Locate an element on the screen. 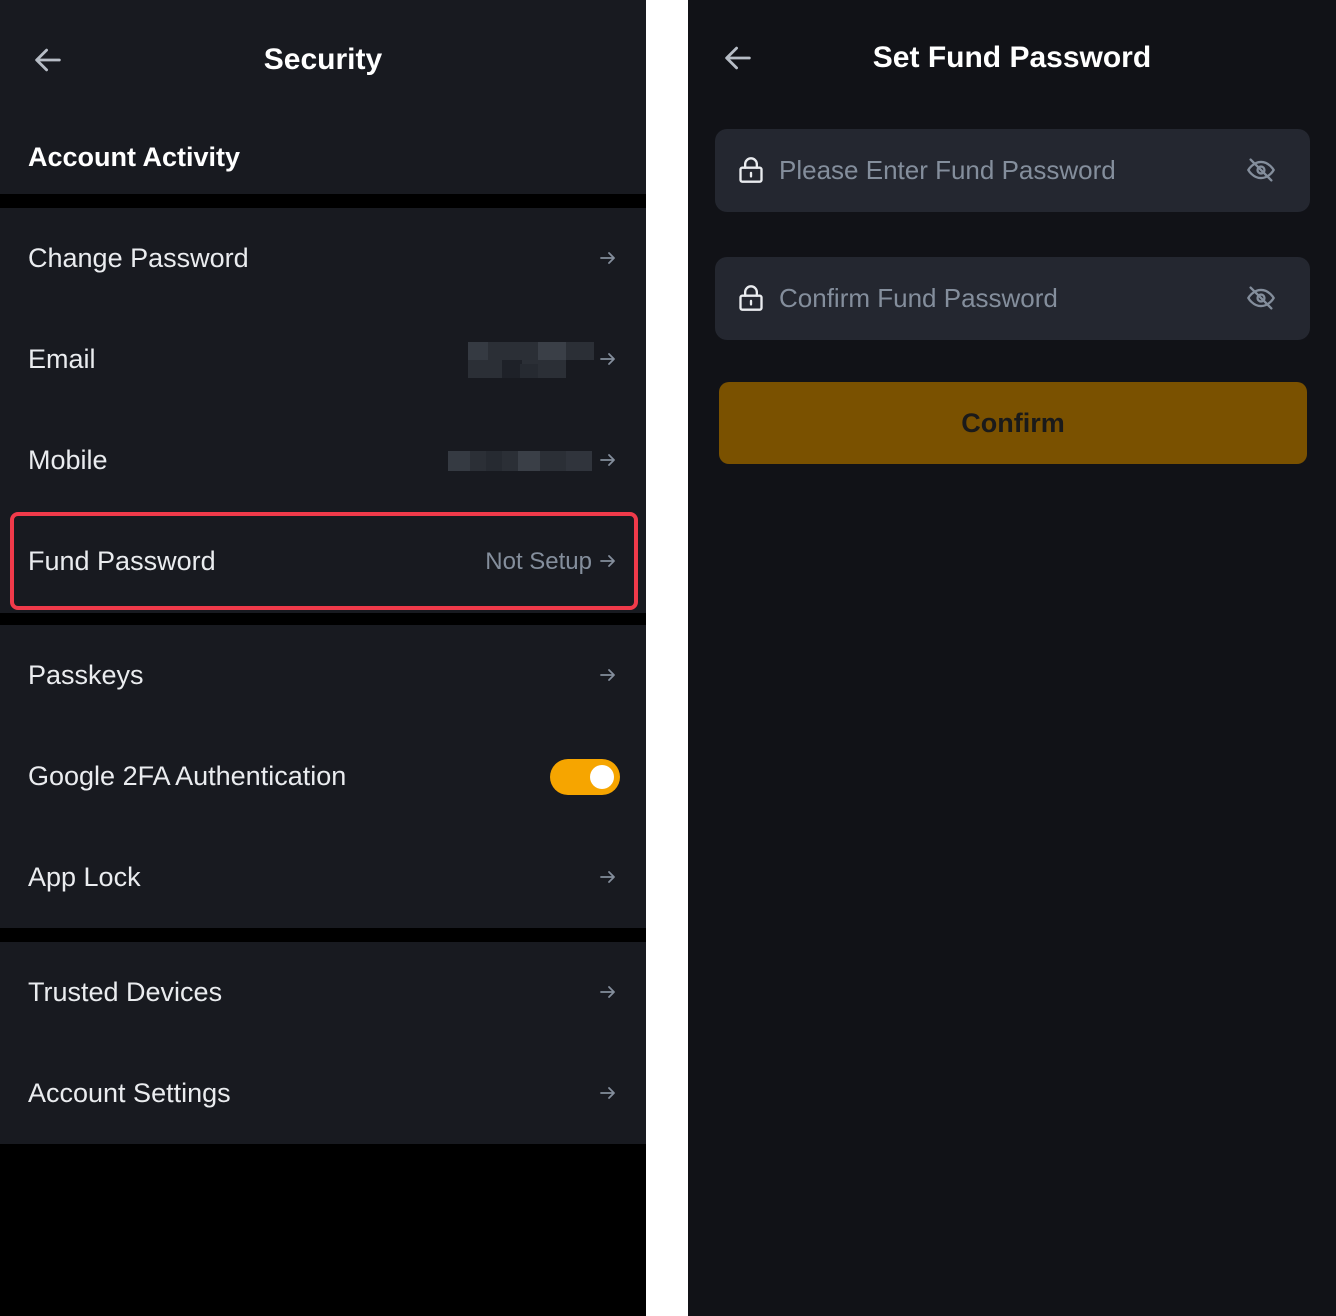  fund-password-field is located at coordinates (1012, 170).